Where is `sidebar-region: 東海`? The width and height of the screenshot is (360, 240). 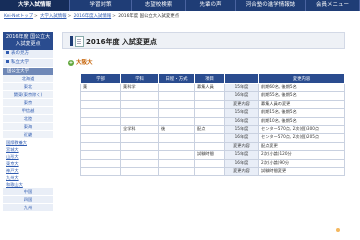
sidebar-region: 東海 is located at coordinates (28, 127).